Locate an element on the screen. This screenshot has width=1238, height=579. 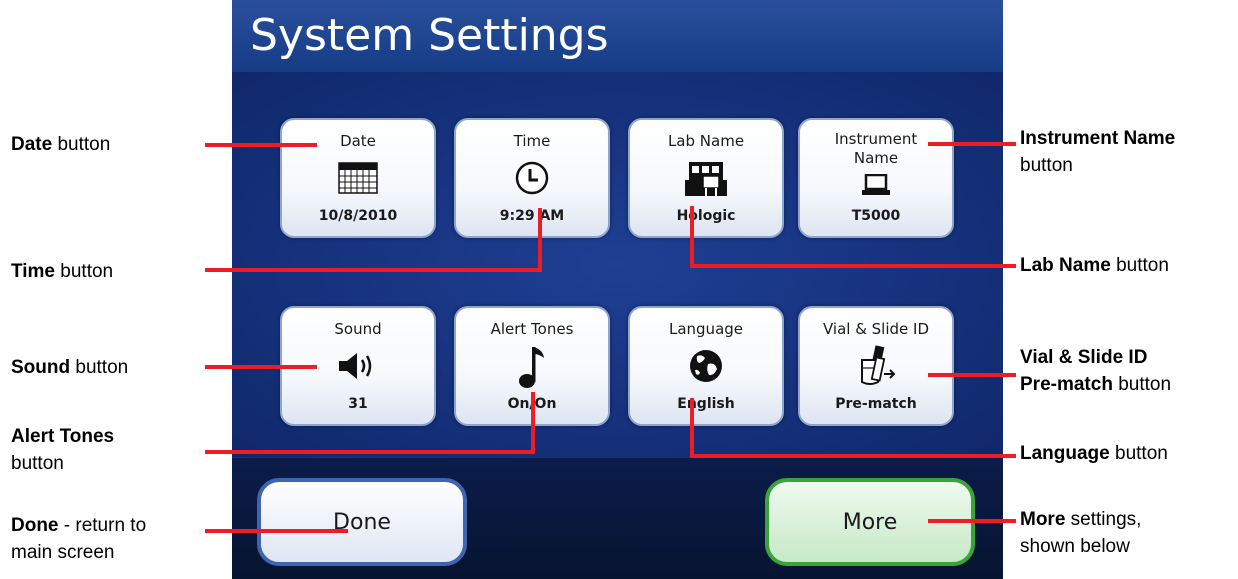
time-button: Time 9:29 AM is located at coordinates (532, 178).